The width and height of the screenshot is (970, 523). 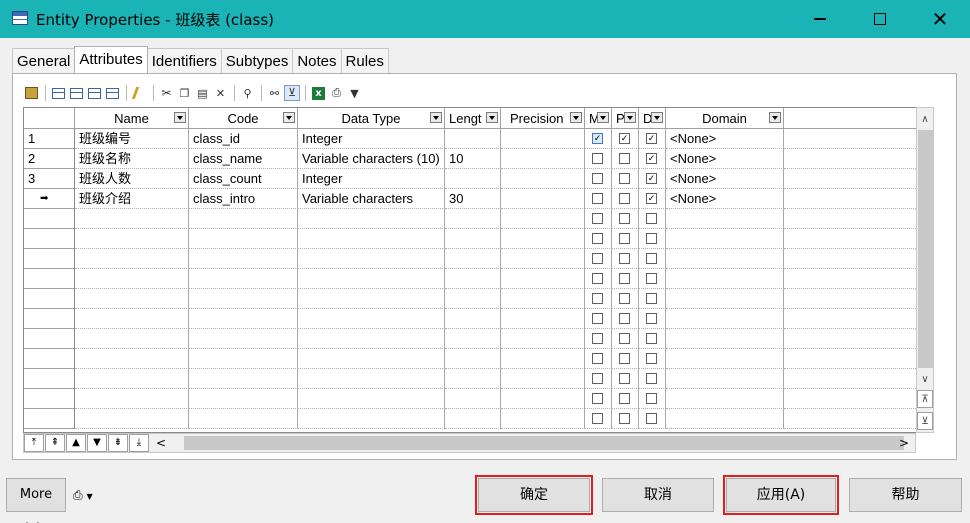 What do you see at coordinates (534, 495) in the screenshot?
I see `ok-button: 确定` at bounding box center [534, 495].